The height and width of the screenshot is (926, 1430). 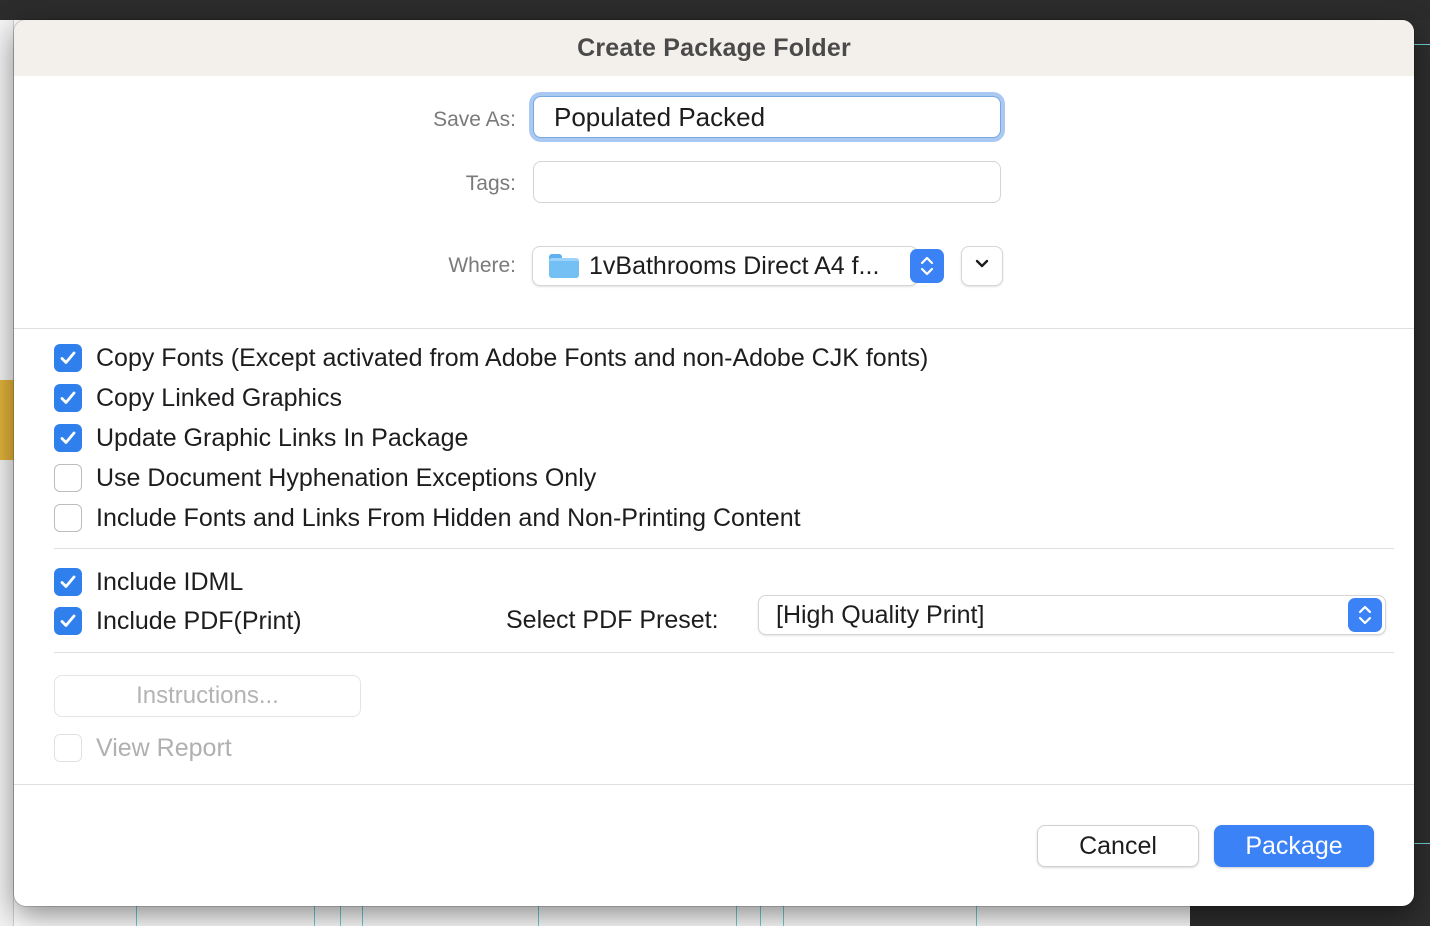 I want to click on hyphenation-exceptions-option: Use Document Hyphenation Exceptions Only, so click(x=325, y=478).